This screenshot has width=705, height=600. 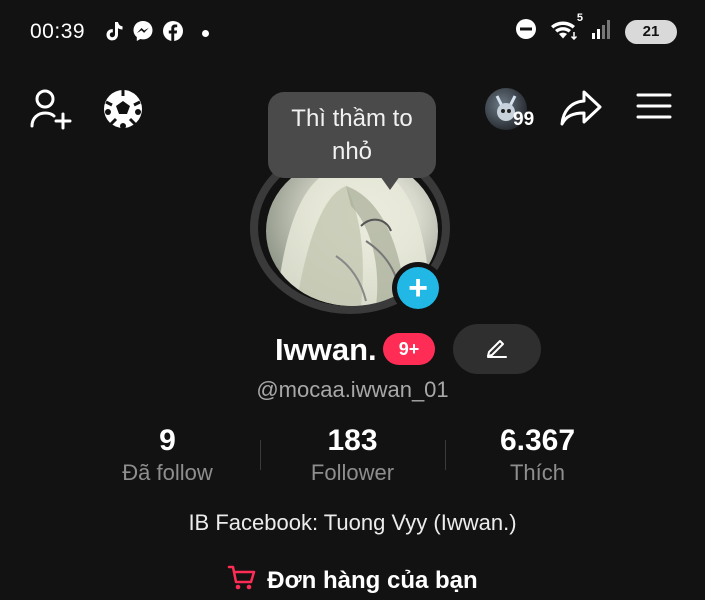 I want to click on profile-handle: @mocaa.iwwan_01, so click(x=352, y=389).